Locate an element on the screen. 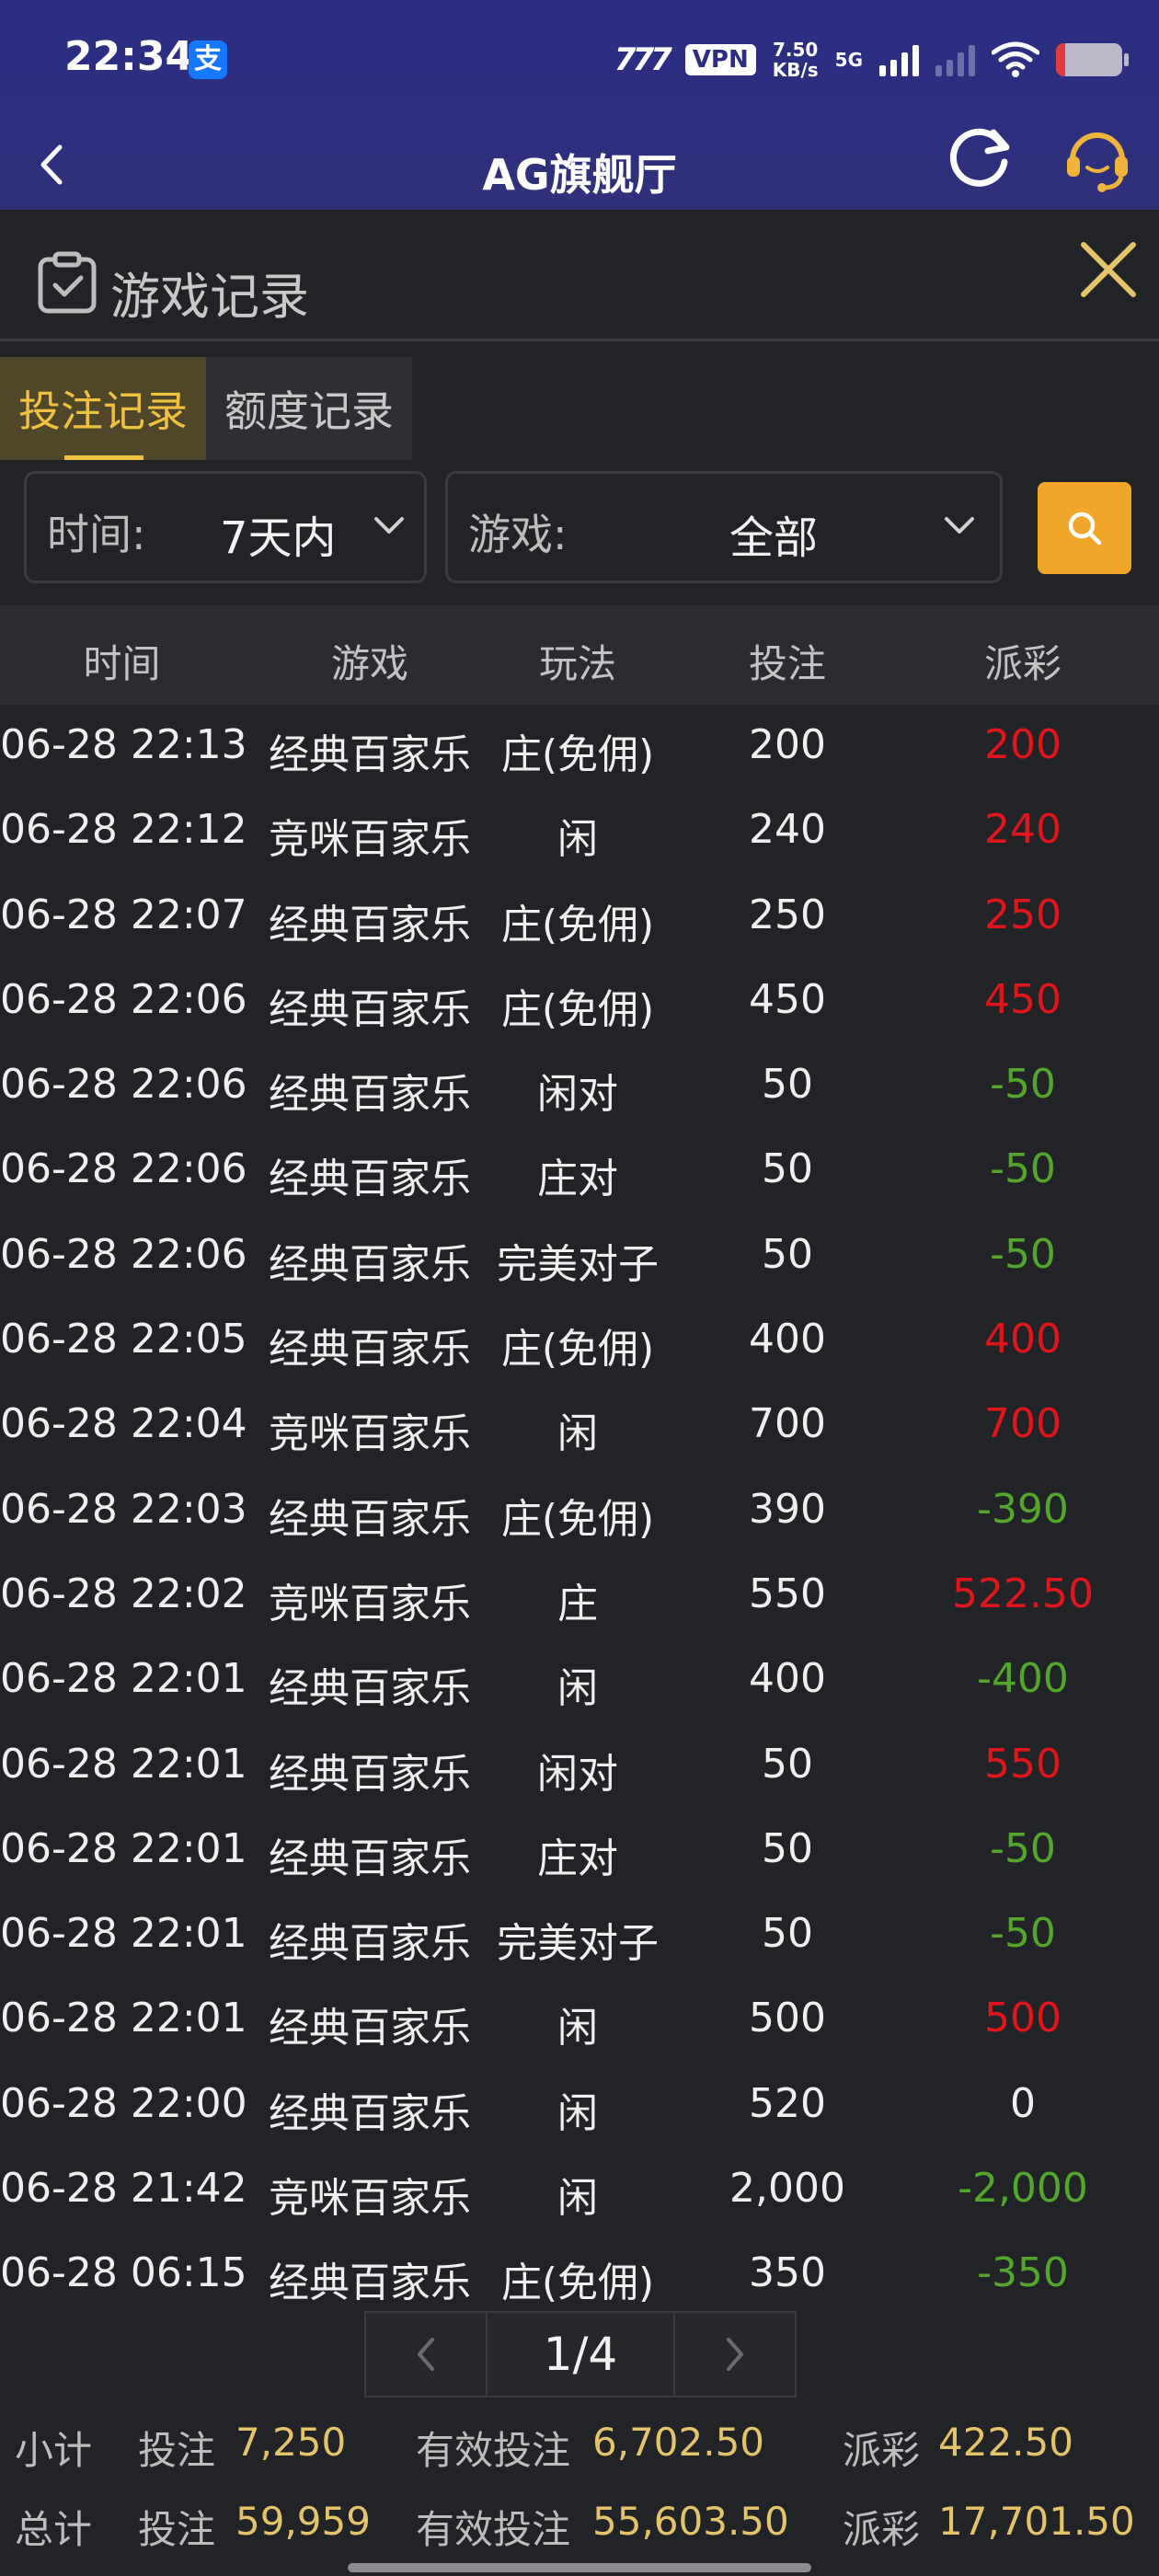 The image size is (1159, 2576). table-row: 06-28 22:06 经典百家乐 闲对 50 -50 is located at coordinates (579, 1086).